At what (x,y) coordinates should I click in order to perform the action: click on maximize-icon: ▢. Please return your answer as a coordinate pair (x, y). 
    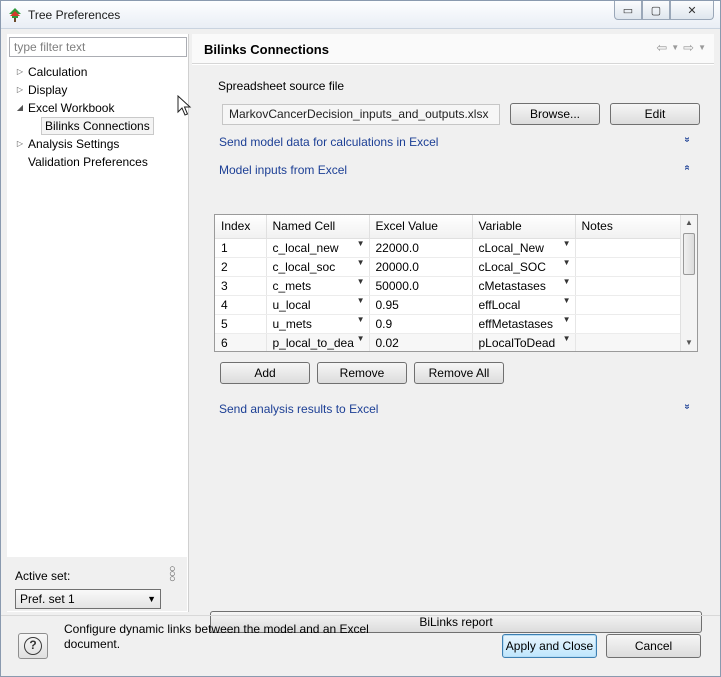
    Looking at the image, I should click on (656, 10).